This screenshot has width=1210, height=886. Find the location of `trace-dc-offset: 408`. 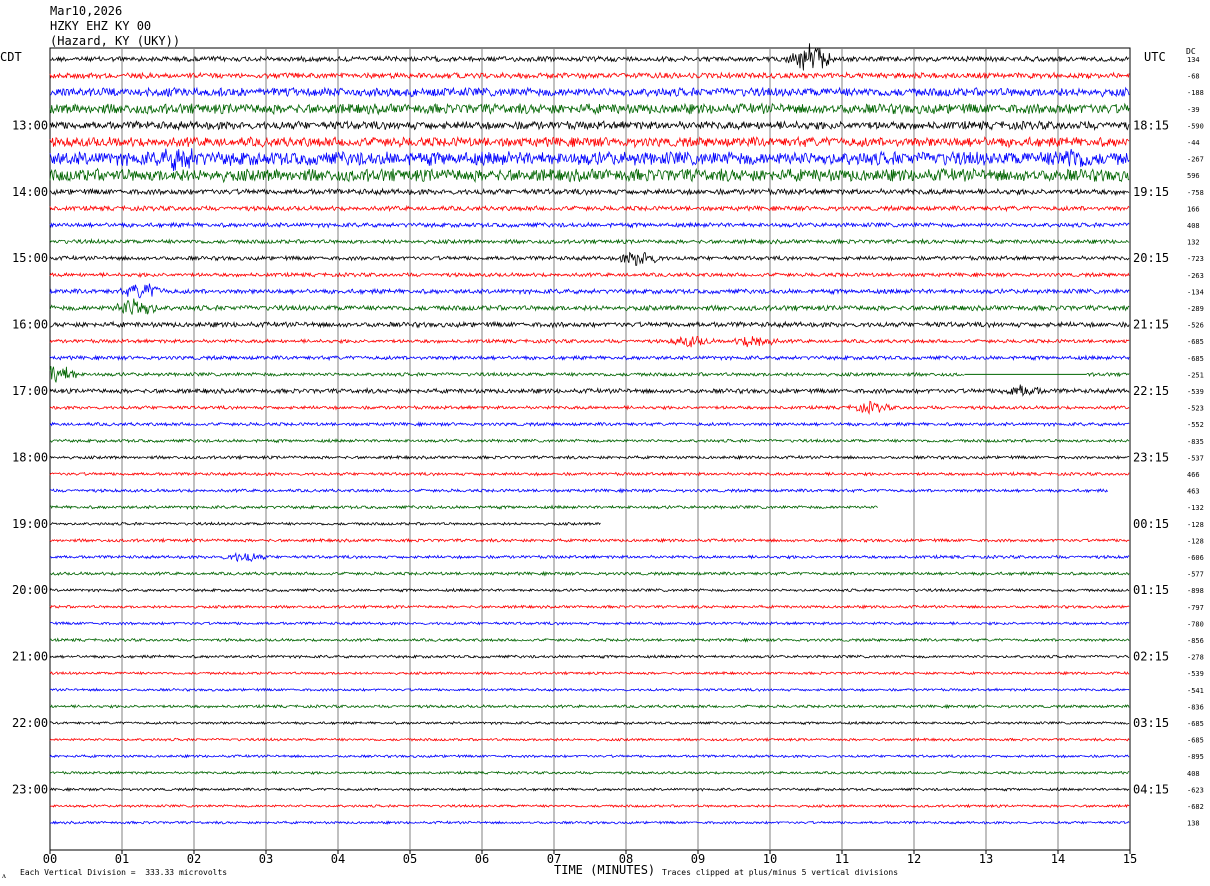

trace-dc-offset: 408 is located at coordinates (1193, 226).